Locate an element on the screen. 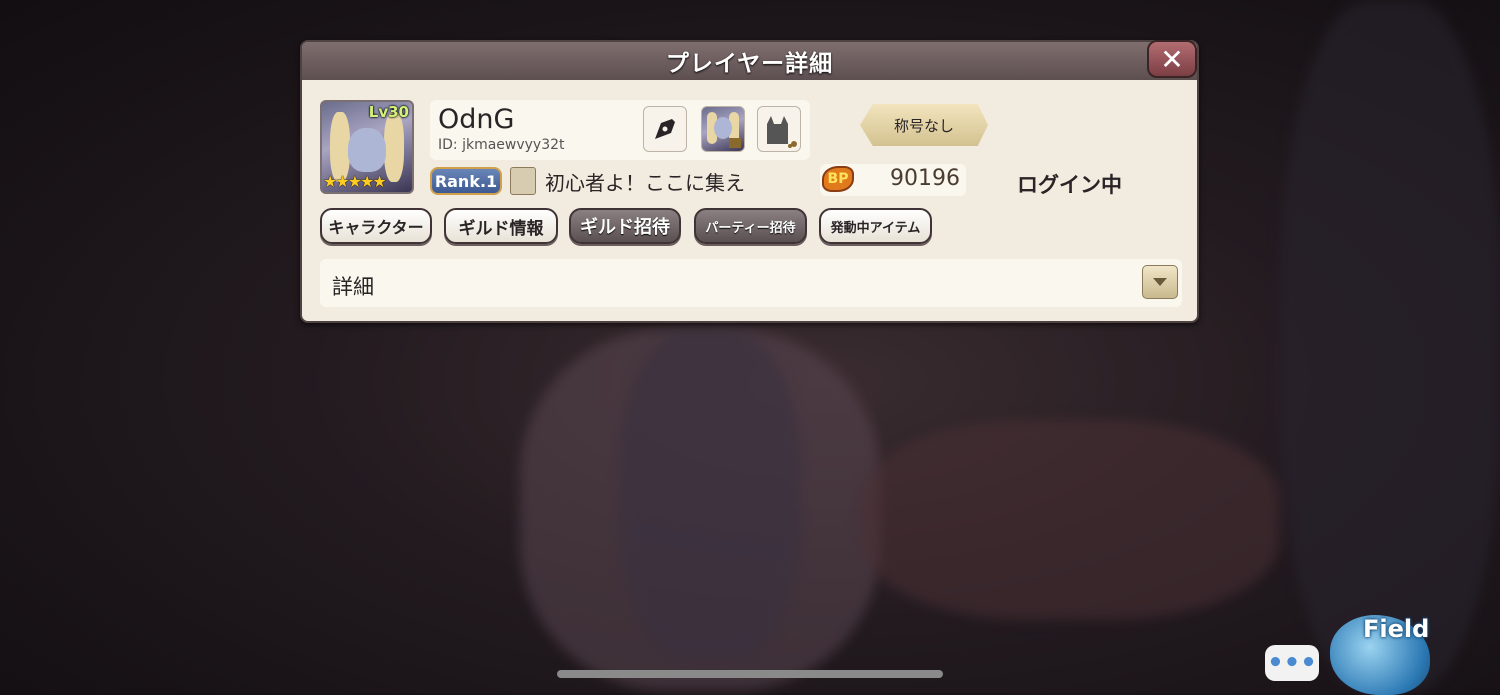 This screenshot has height=695, width=1500. background-figure is located at coordinates (710, 495).